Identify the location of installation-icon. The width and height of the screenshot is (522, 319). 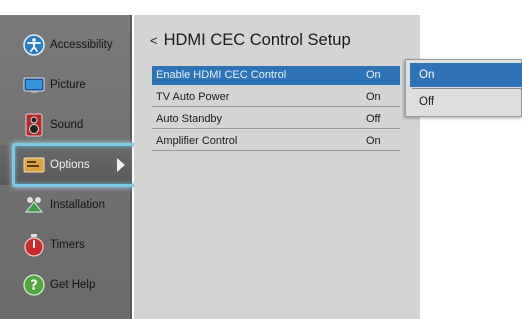
(34, 205).